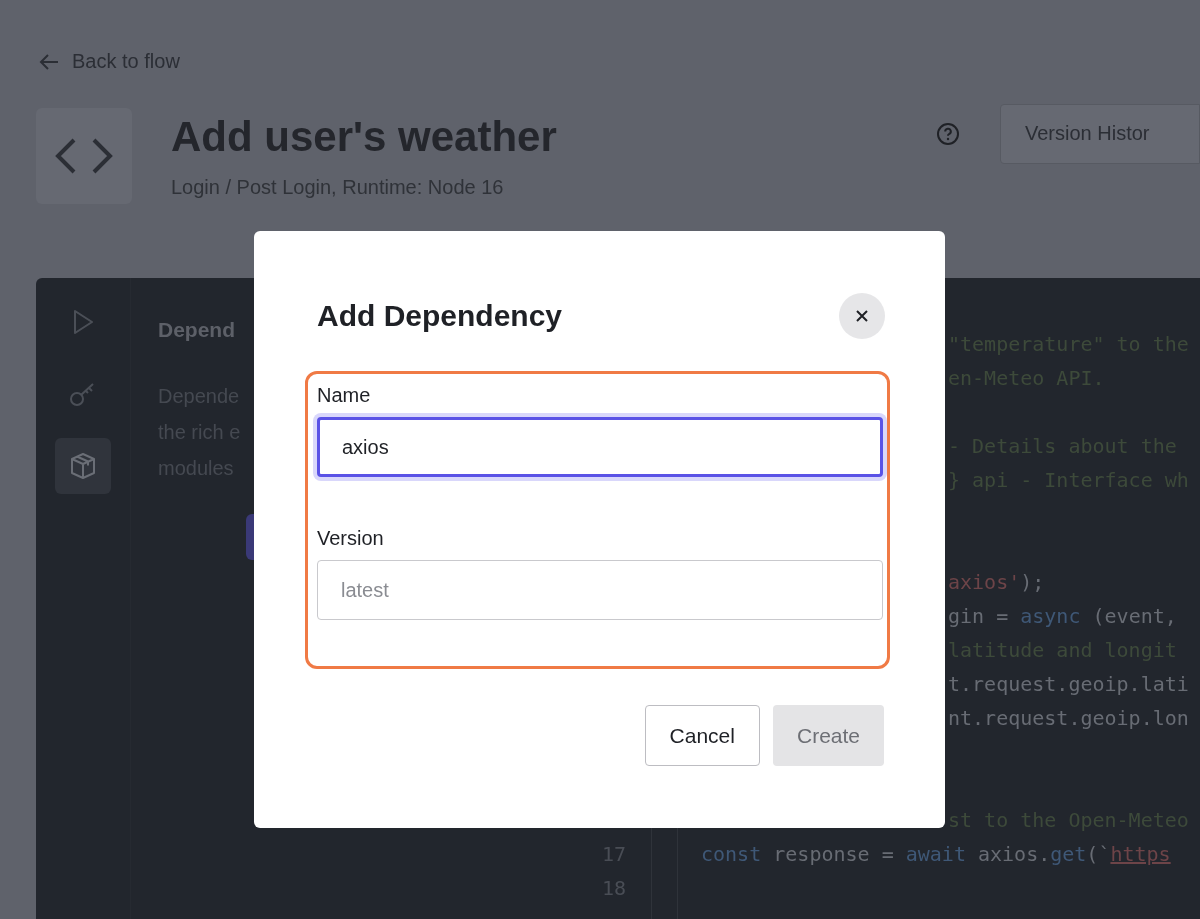 The width and height of the screenshot is (1200, 919). Describe the element at coordinates (948, 133) in the screenshot. I see `help-icon` at that location.